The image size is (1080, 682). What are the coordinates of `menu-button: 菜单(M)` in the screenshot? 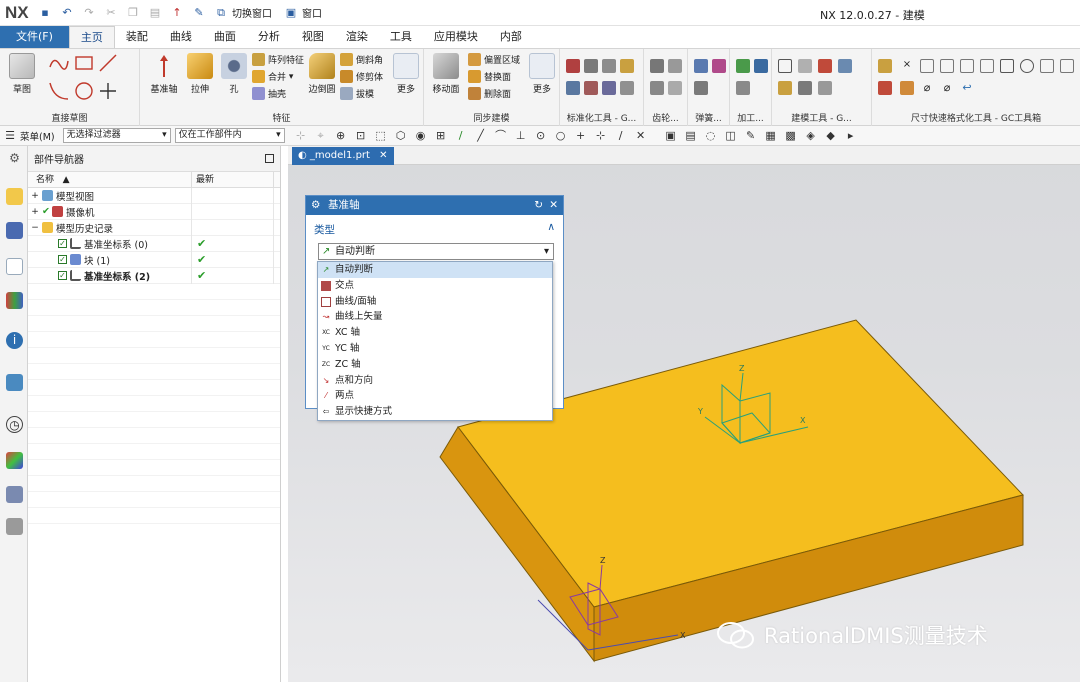 It's located at (37, 136).